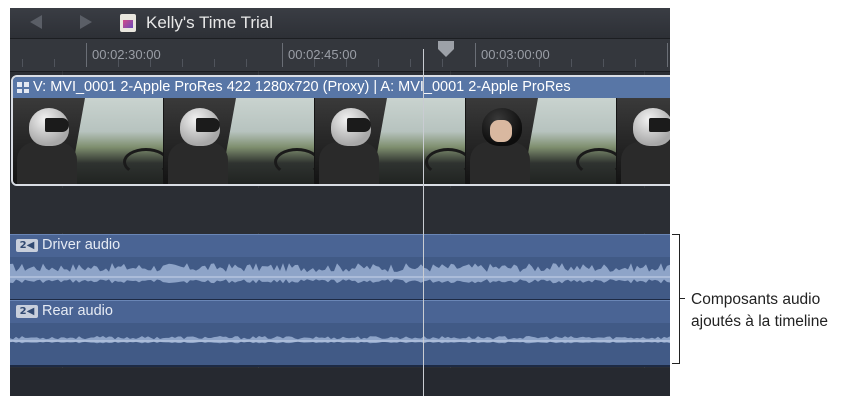 The height and width of the screenshot is (396, 859). Describe the element at coordinates (446, 53) in the screenshot. I see `playhead-handle-point` at that location.